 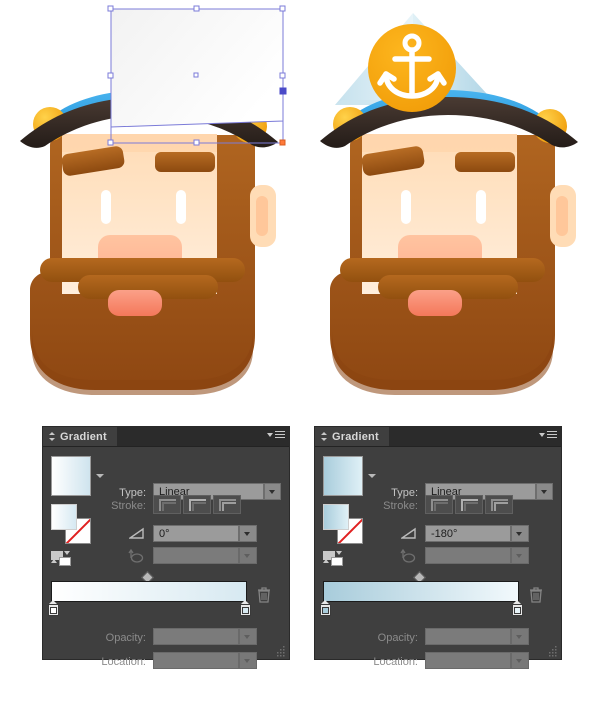 I want to click on angle-input: 0°, so click(x=196, y=533).